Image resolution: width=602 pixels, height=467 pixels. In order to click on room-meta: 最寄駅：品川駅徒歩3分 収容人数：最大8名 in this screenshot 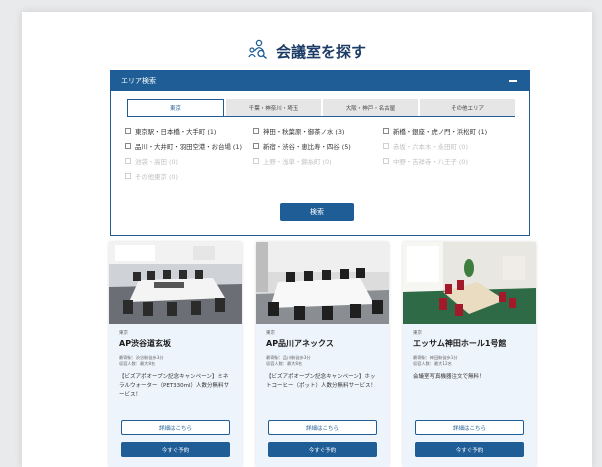, I will do `click(322, 361)`.